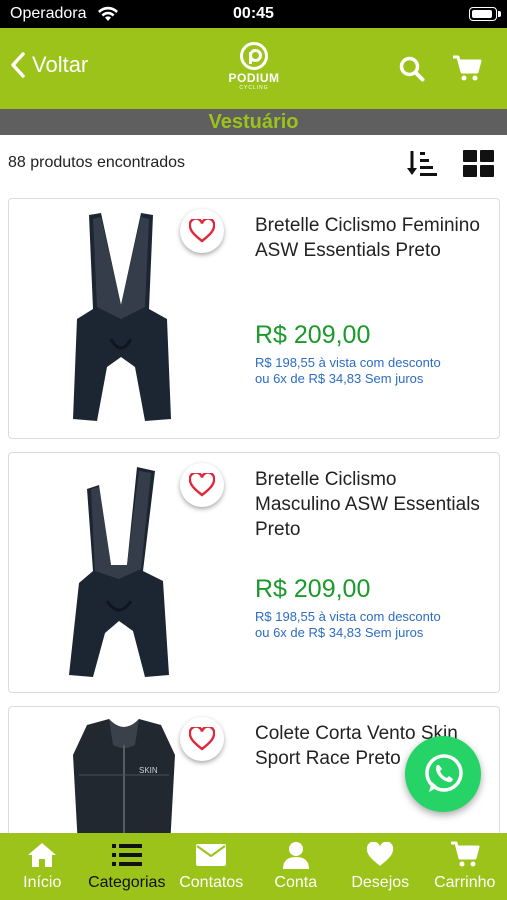  I want to click on tab-label: Categorias, so click(127, 882).